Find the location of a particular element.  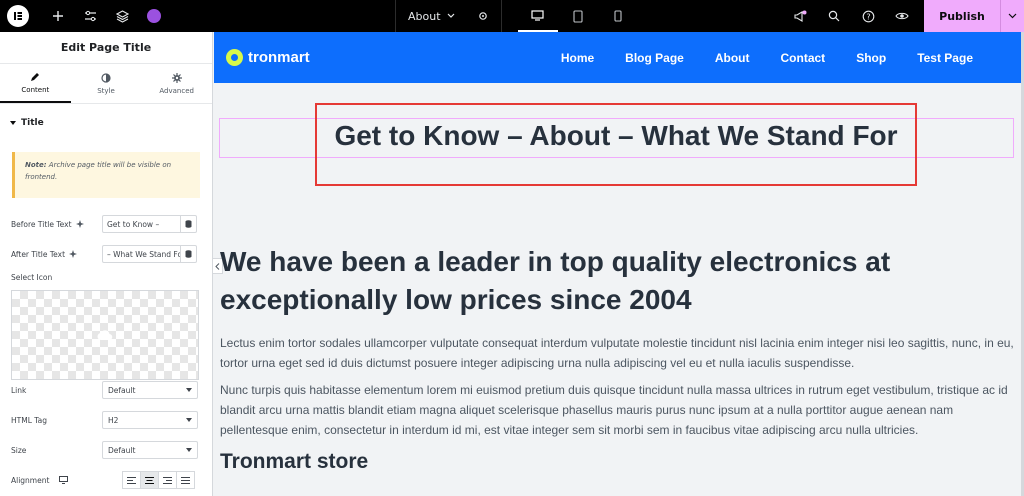

tab-advanced: Advanced is located at coordinates (176, 83).